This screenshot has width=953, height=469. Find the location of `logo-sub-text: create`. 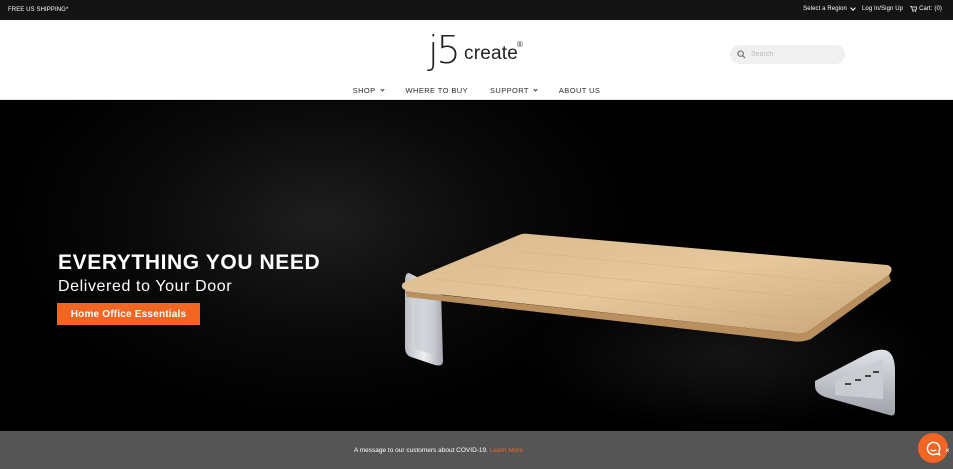

logo-sub-text: create is located at coordinates (491, 53).